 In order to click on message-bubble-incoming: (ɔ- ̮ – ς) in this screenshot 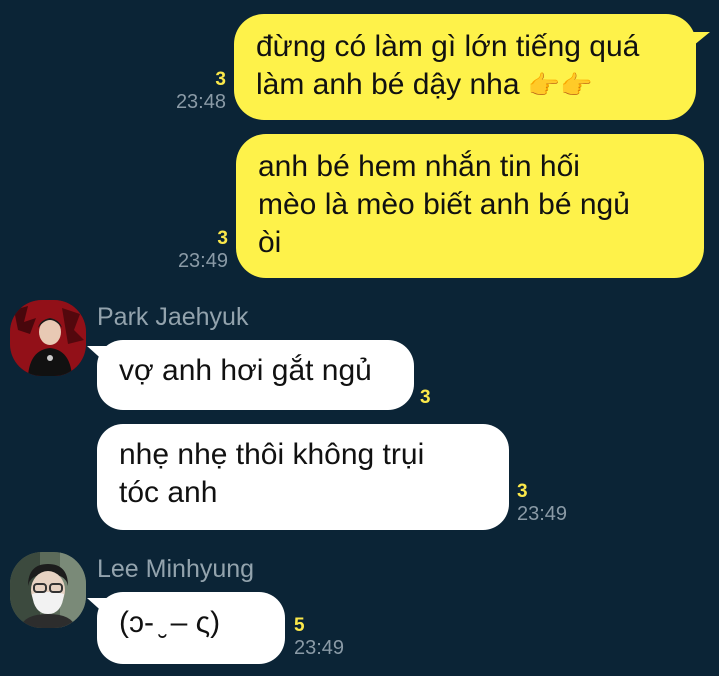, I will do `click(191, 628)`.